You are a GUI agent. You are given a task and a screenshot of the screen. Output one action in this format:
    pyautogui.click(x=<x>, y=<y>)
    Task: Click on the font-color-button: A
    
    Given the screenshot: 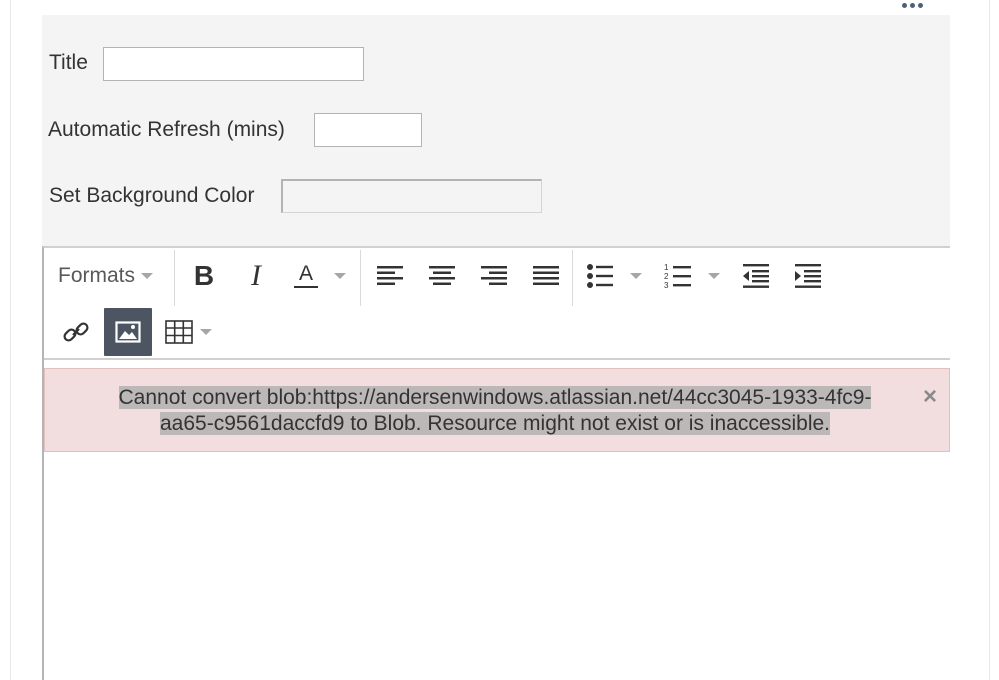 What is the action you would take?
    pyautogui.click(x=306, y=276)
    